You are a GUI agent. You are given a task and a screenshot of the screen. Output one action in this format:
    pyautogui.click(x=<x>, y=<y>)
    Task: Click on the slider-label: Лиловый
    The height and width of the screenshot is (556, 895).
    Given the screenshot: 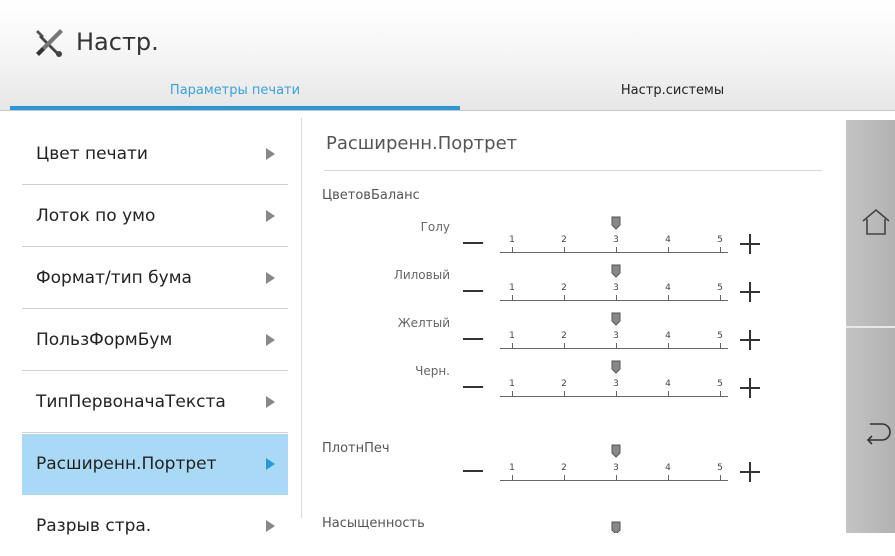 What is the action you would take?
    pyautogui.click(x=421, y=275)
    